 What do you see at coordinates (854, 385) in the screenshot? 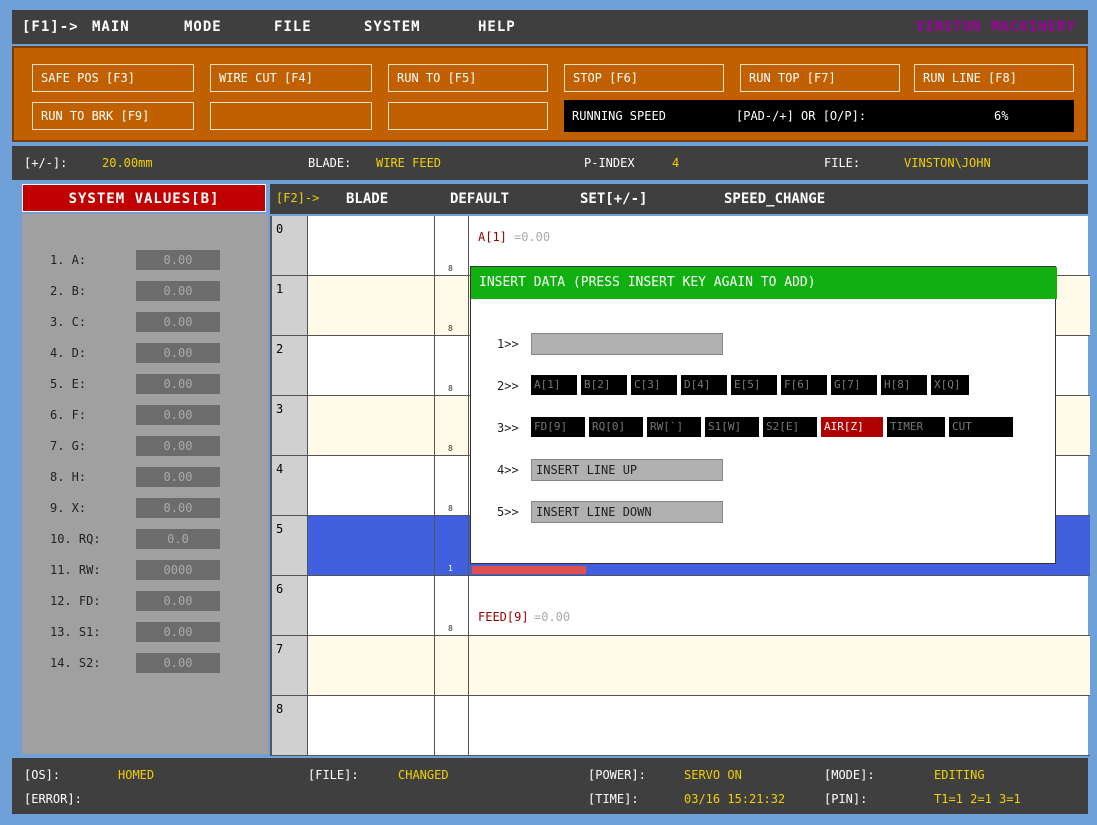
I see `insert-chip: G[7]` at bounding box center [854, 385].